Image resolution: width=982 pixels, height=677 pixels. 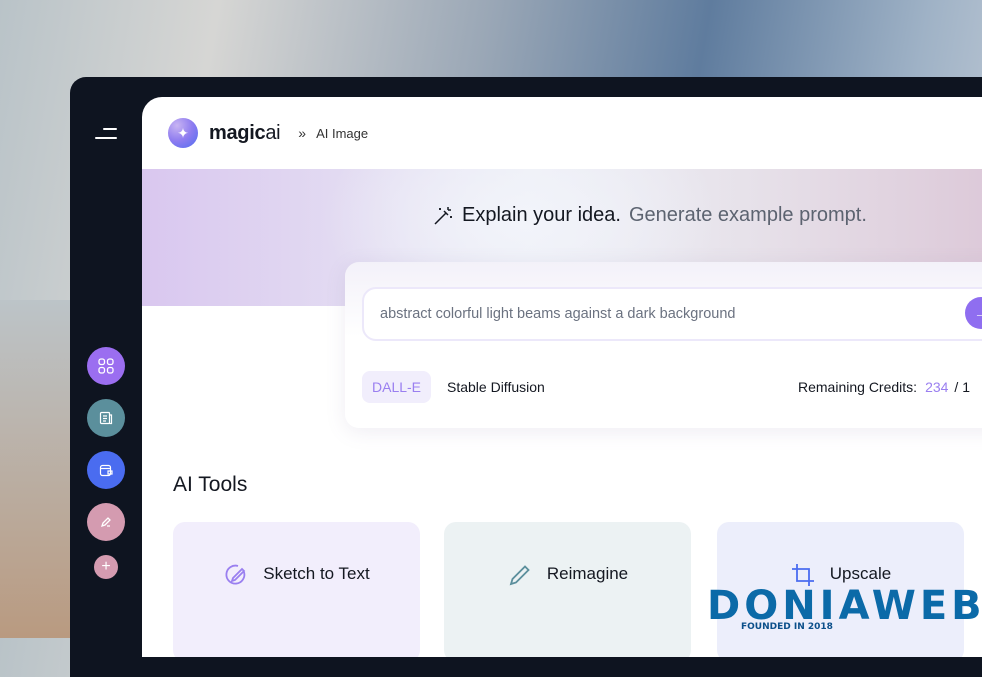 I want to click on watermark-logo: DONIAWEB FOUNDED IN 2018, so click(x=844, y=609).